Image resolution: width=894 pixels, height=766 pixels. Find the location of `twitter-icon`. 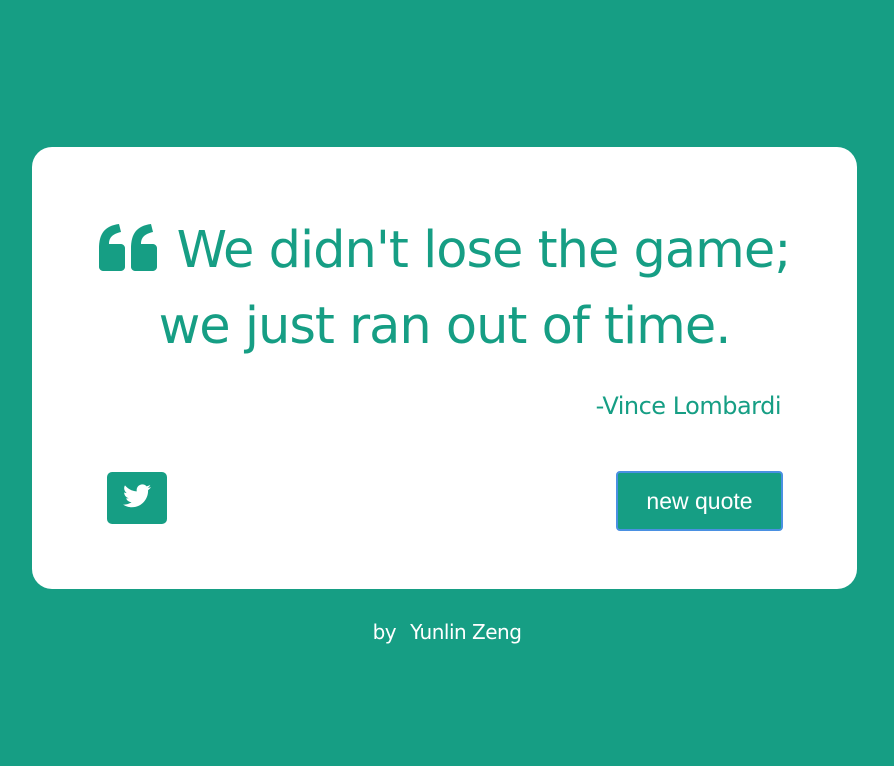

twitter-icon is located at coordinates (137, 498).